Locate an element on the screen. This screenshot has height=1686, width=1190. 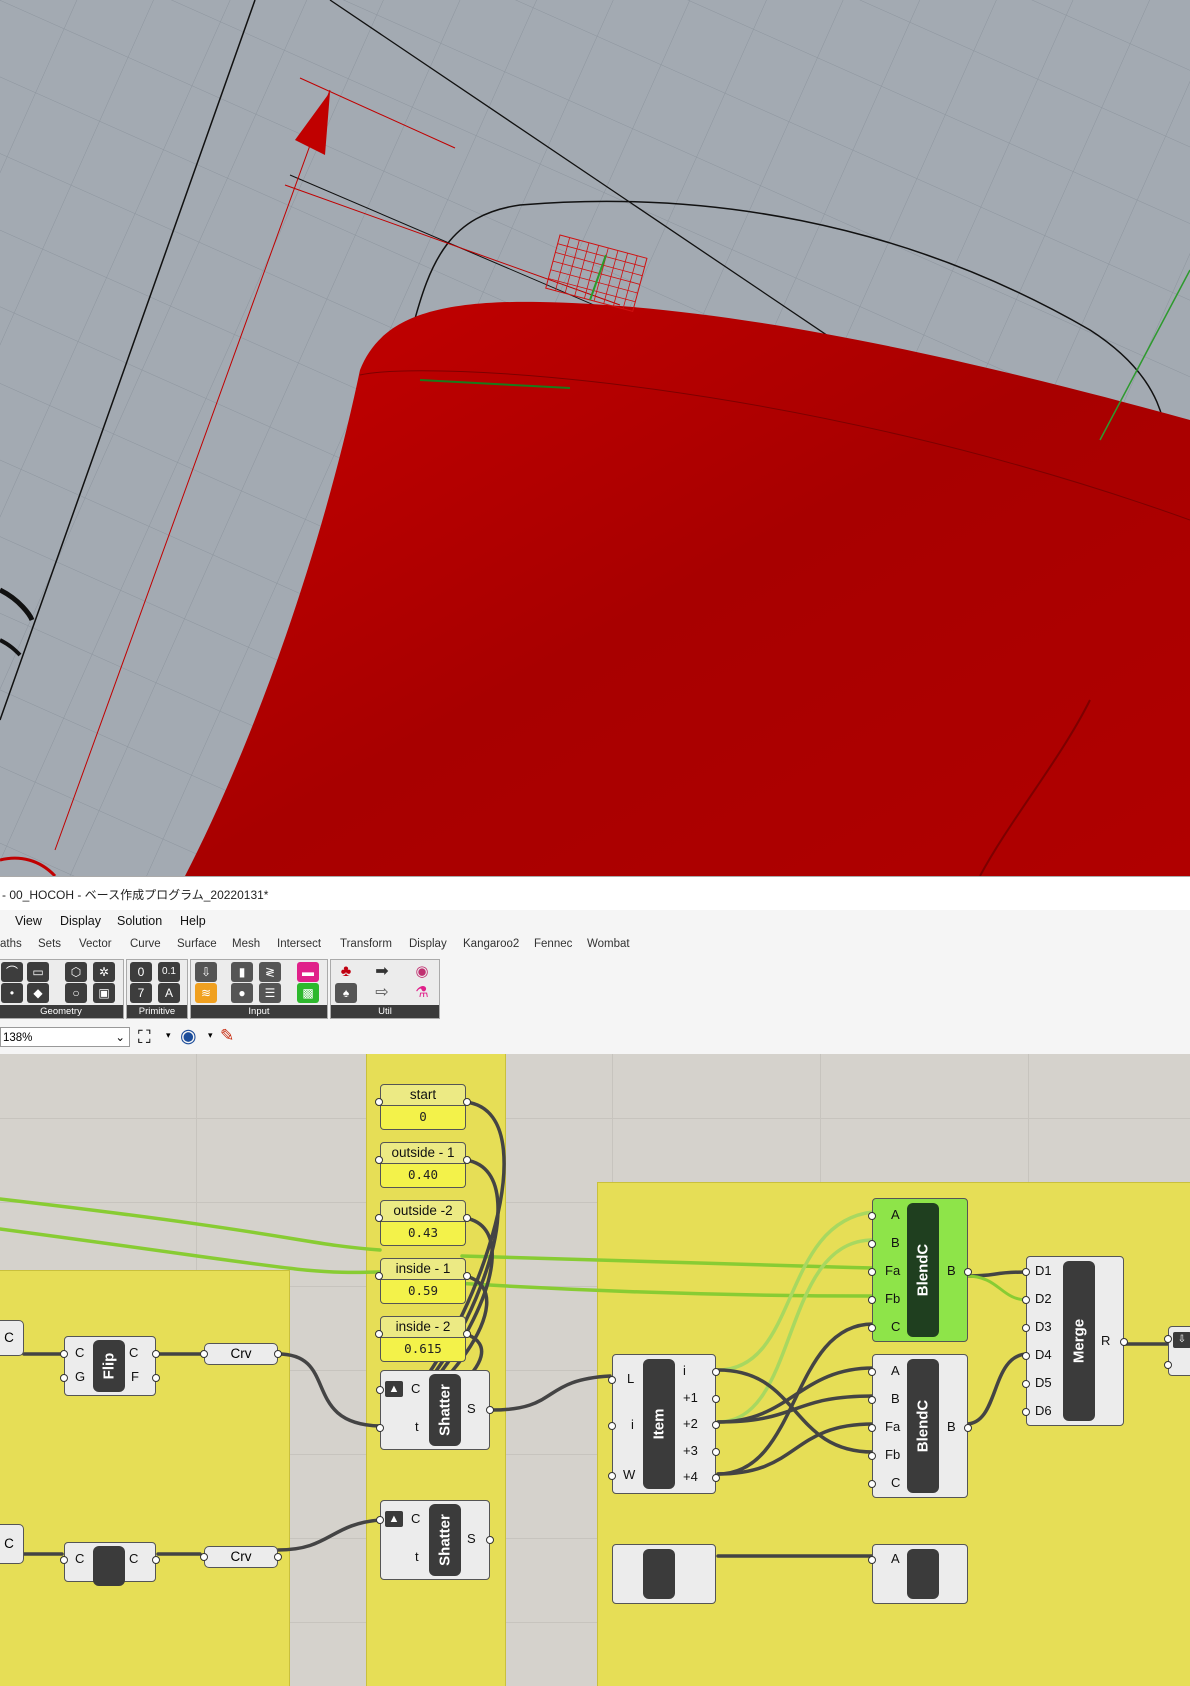
flip-component: C G Flip C F is located at coordinates (110, 1366).